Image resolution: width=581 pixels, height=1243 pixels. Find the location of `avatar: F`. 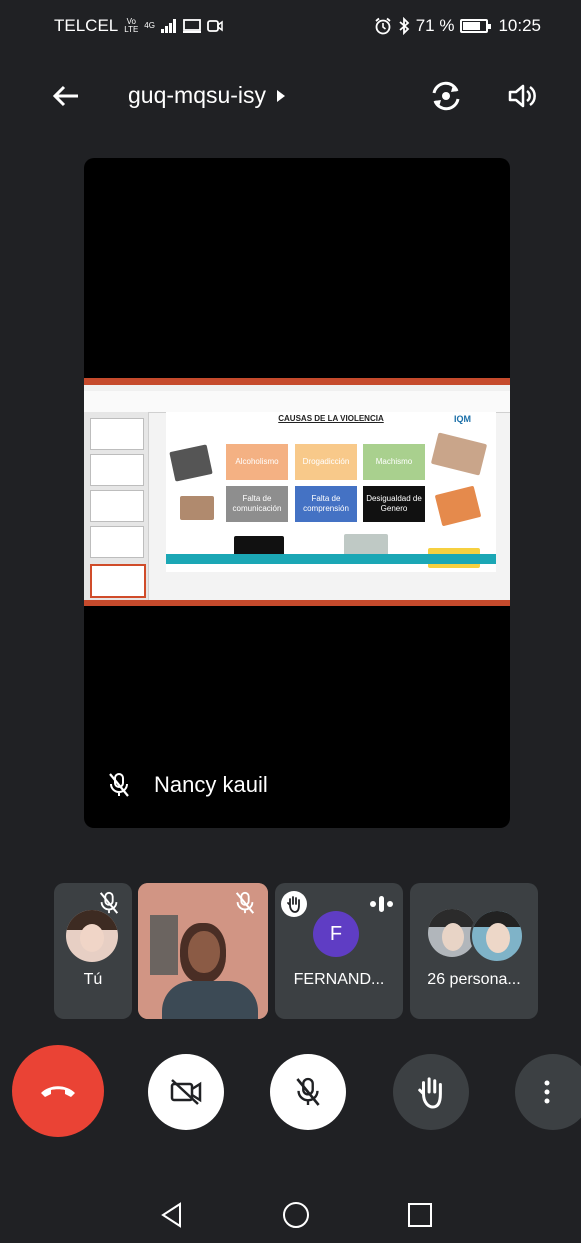

avatar: F is located at coordinates (336, 934).